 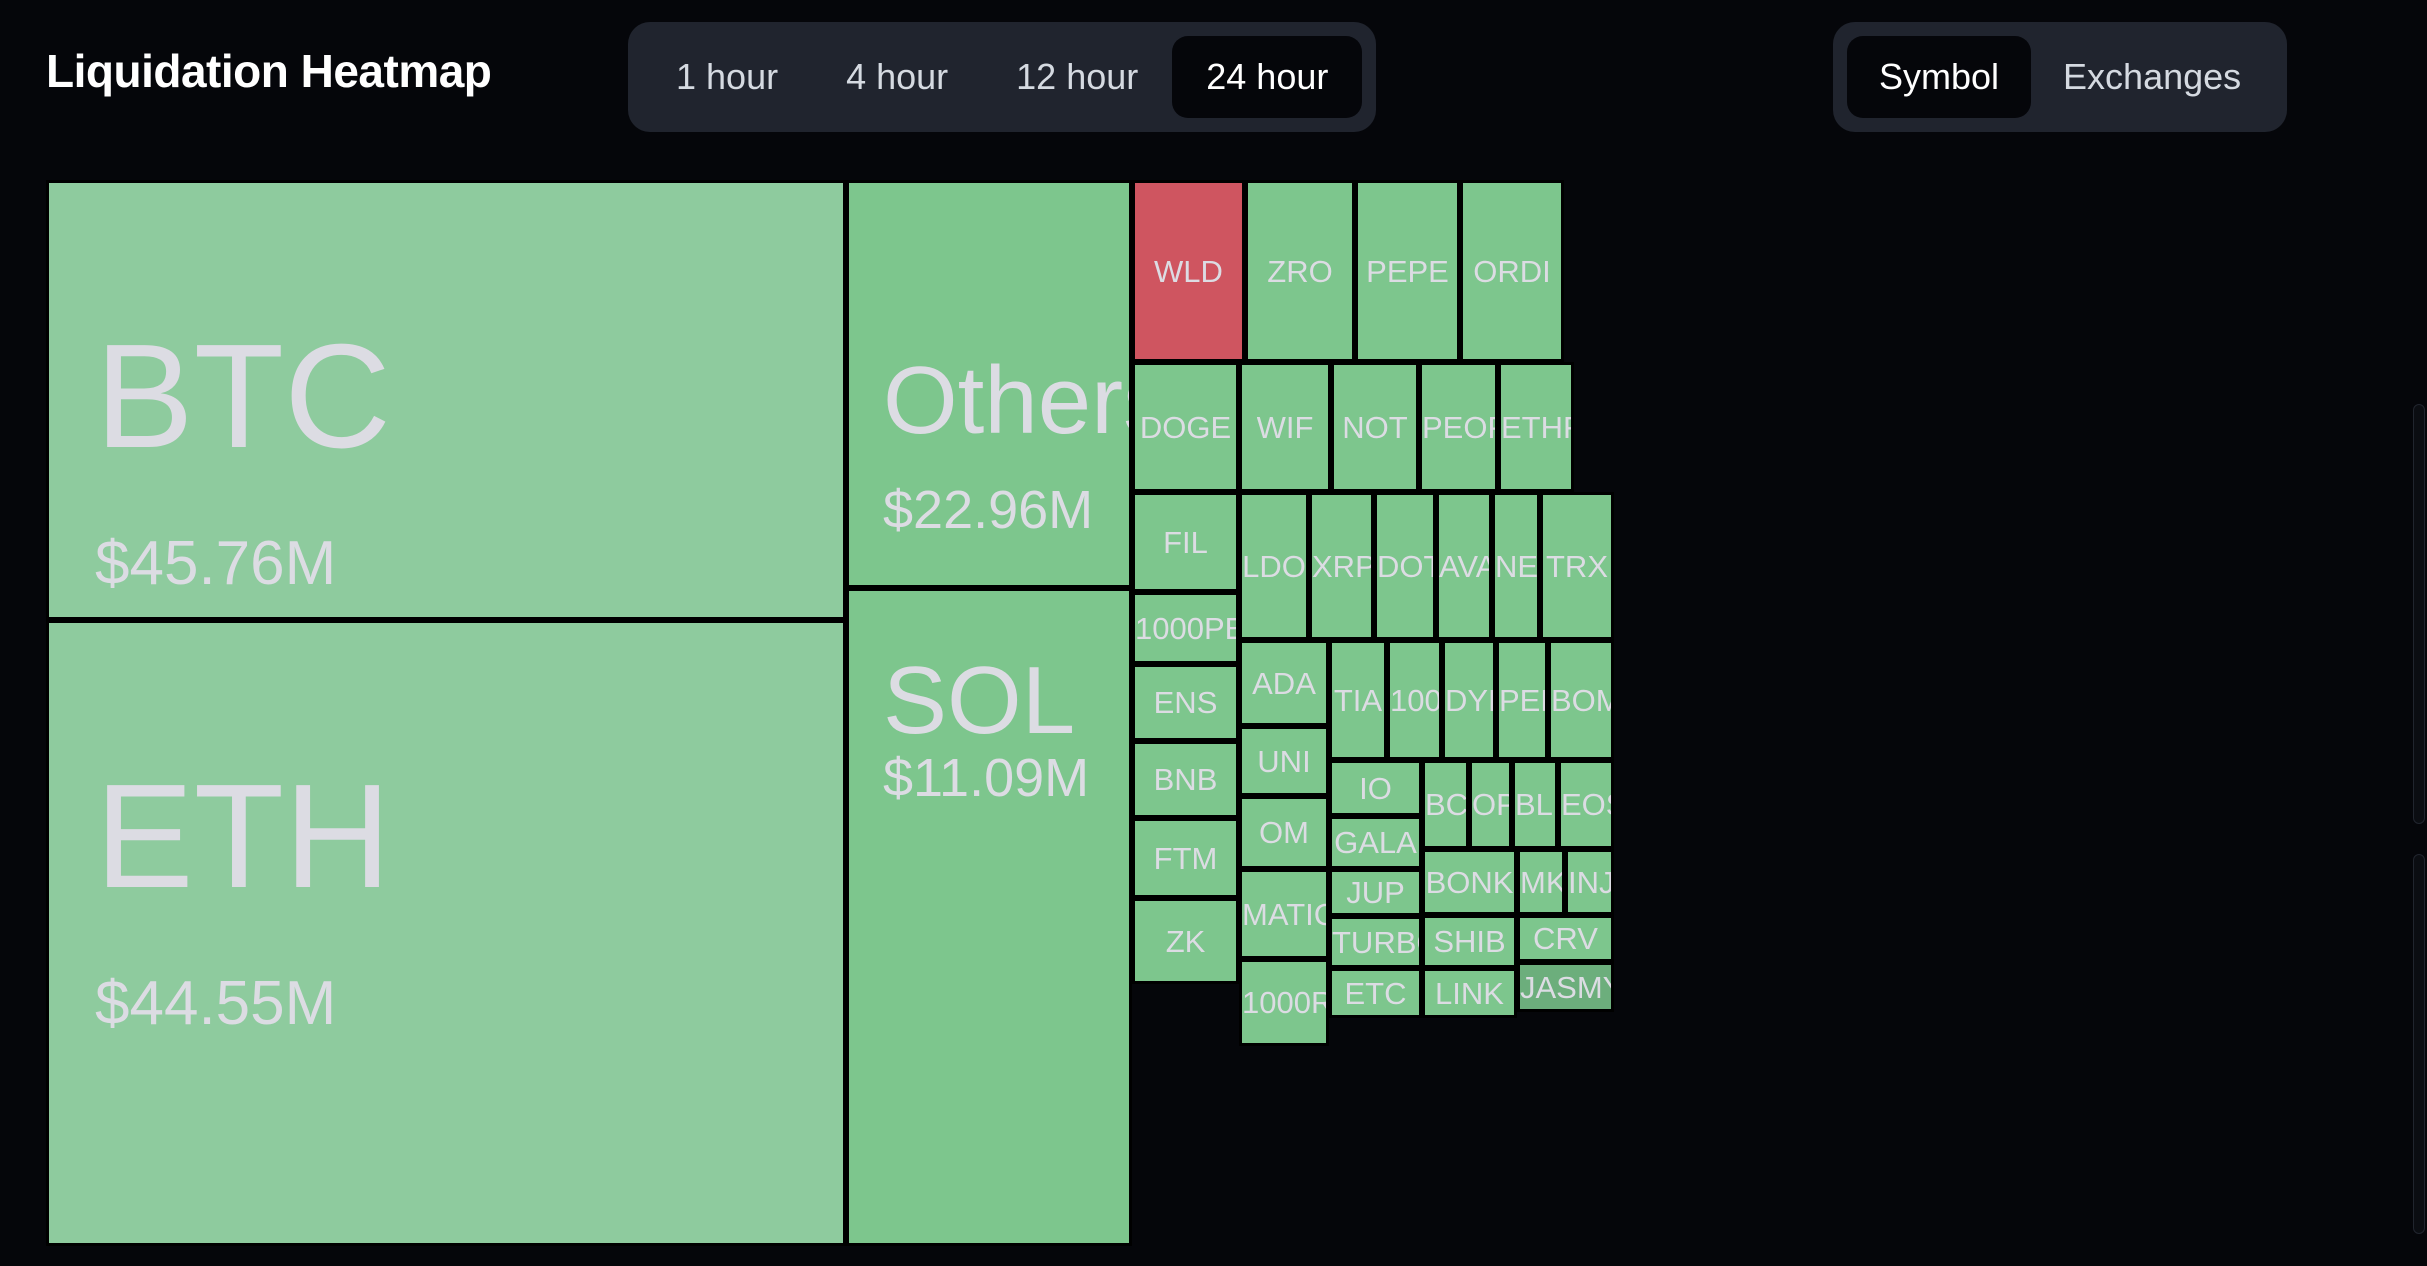 I want to click on tile-symbol: FTM, so click(x=1185, y=858).